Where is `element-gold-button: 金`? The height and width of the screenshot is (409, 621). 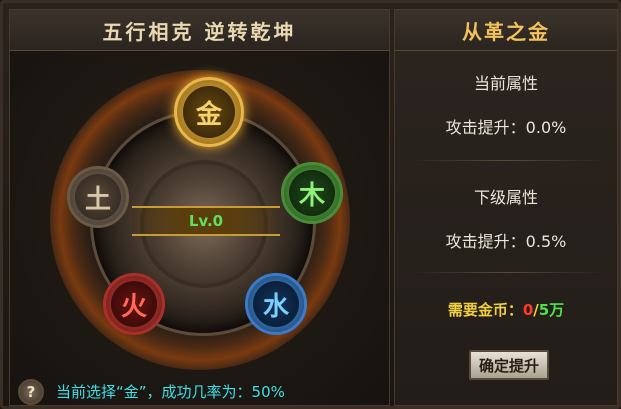
element-gold-button: 金 is located at coordinates (209, 112).